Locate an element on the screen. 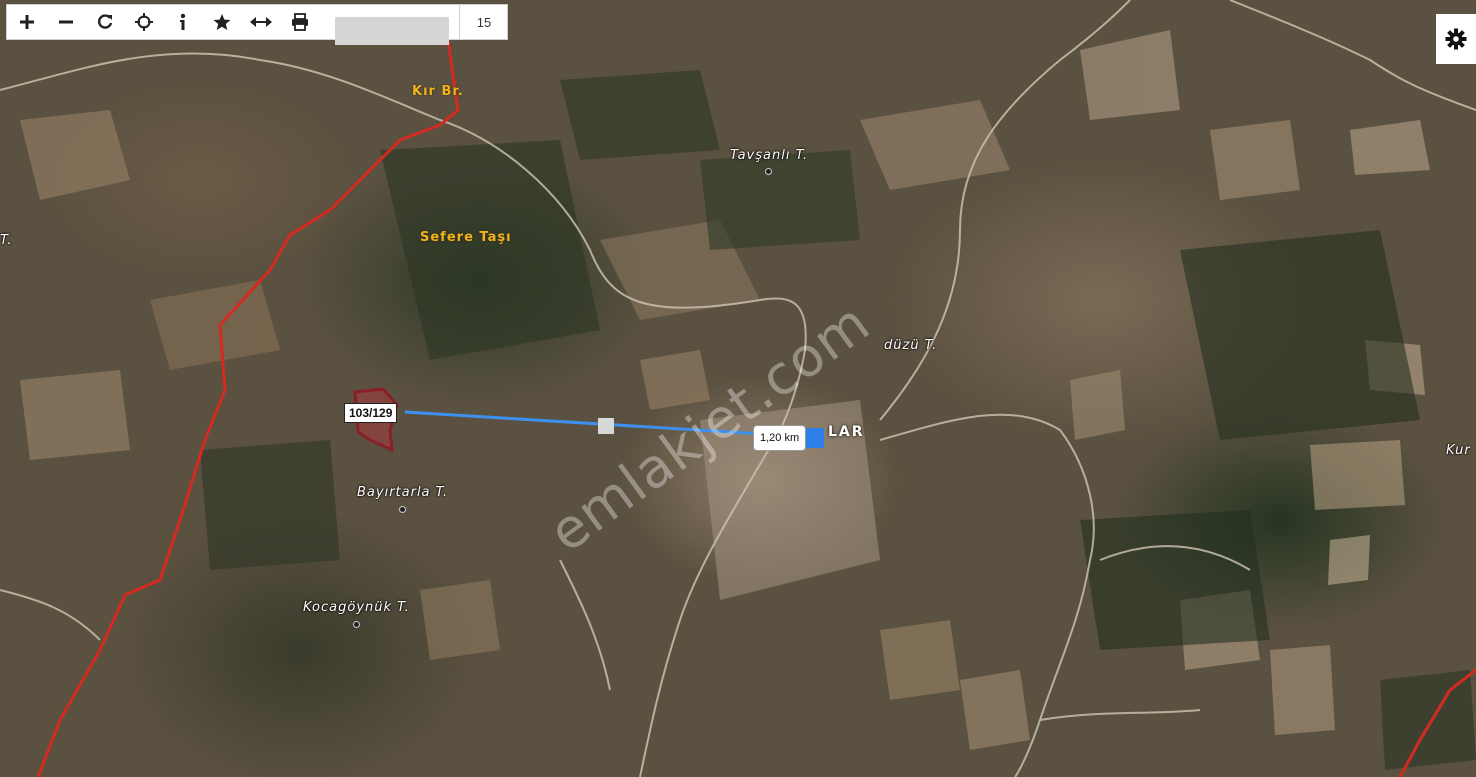 Image resolution: width=1476 pixels, height=777 pixels. favorite-button is located at coordinates (221, 22).